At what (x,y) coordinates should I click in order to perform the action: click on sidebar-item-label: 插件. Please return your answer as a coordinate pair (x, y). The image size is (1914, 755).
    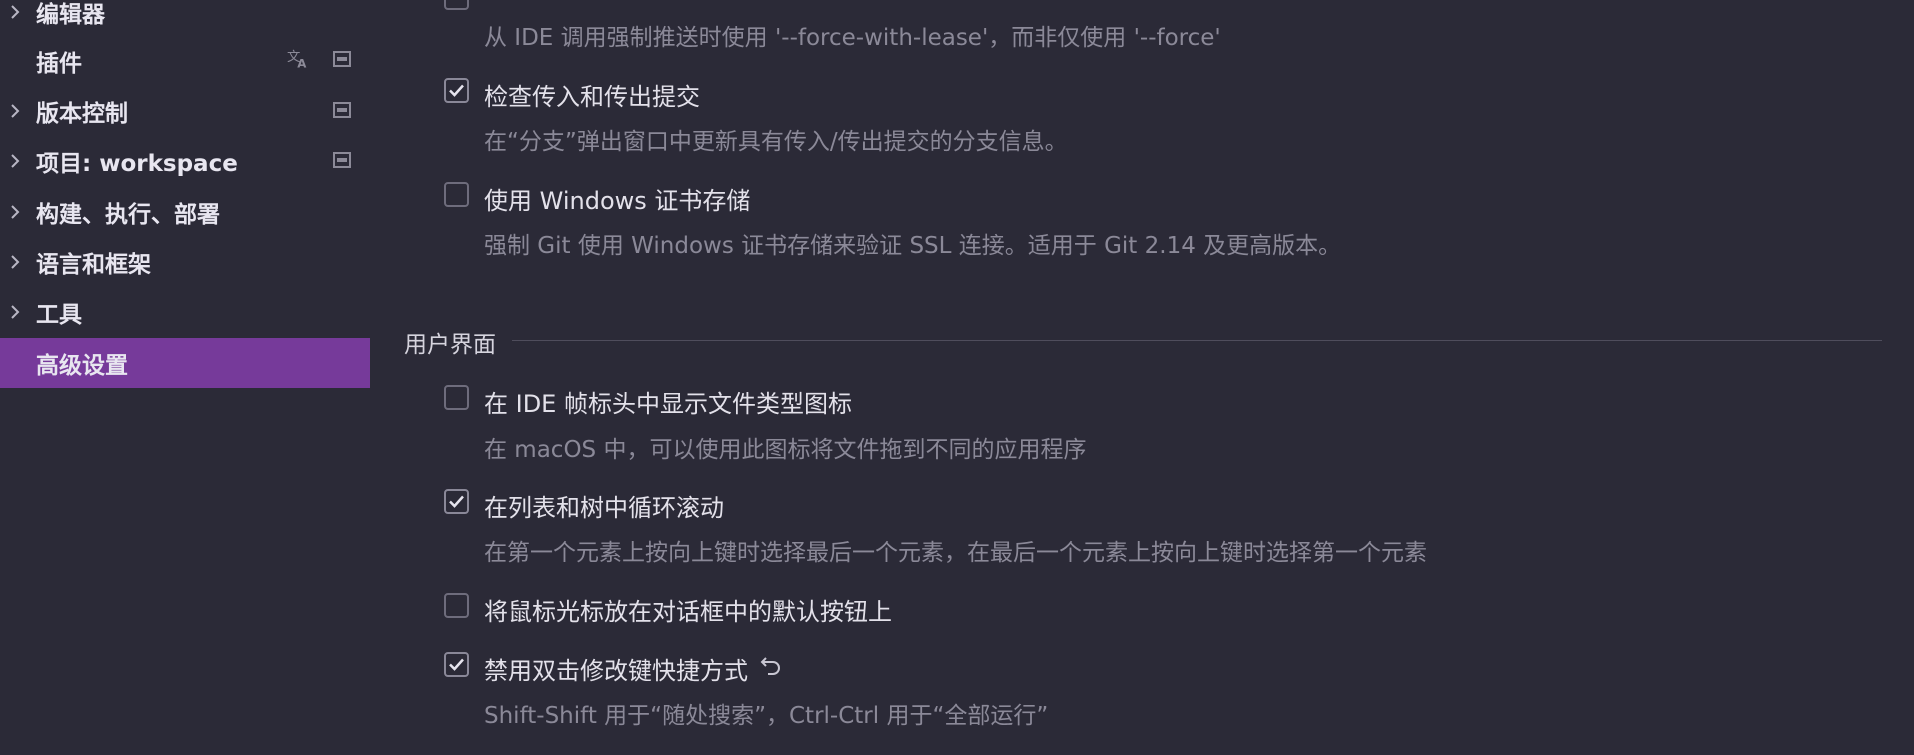
    Looking at the image, I should click on (59, 64).